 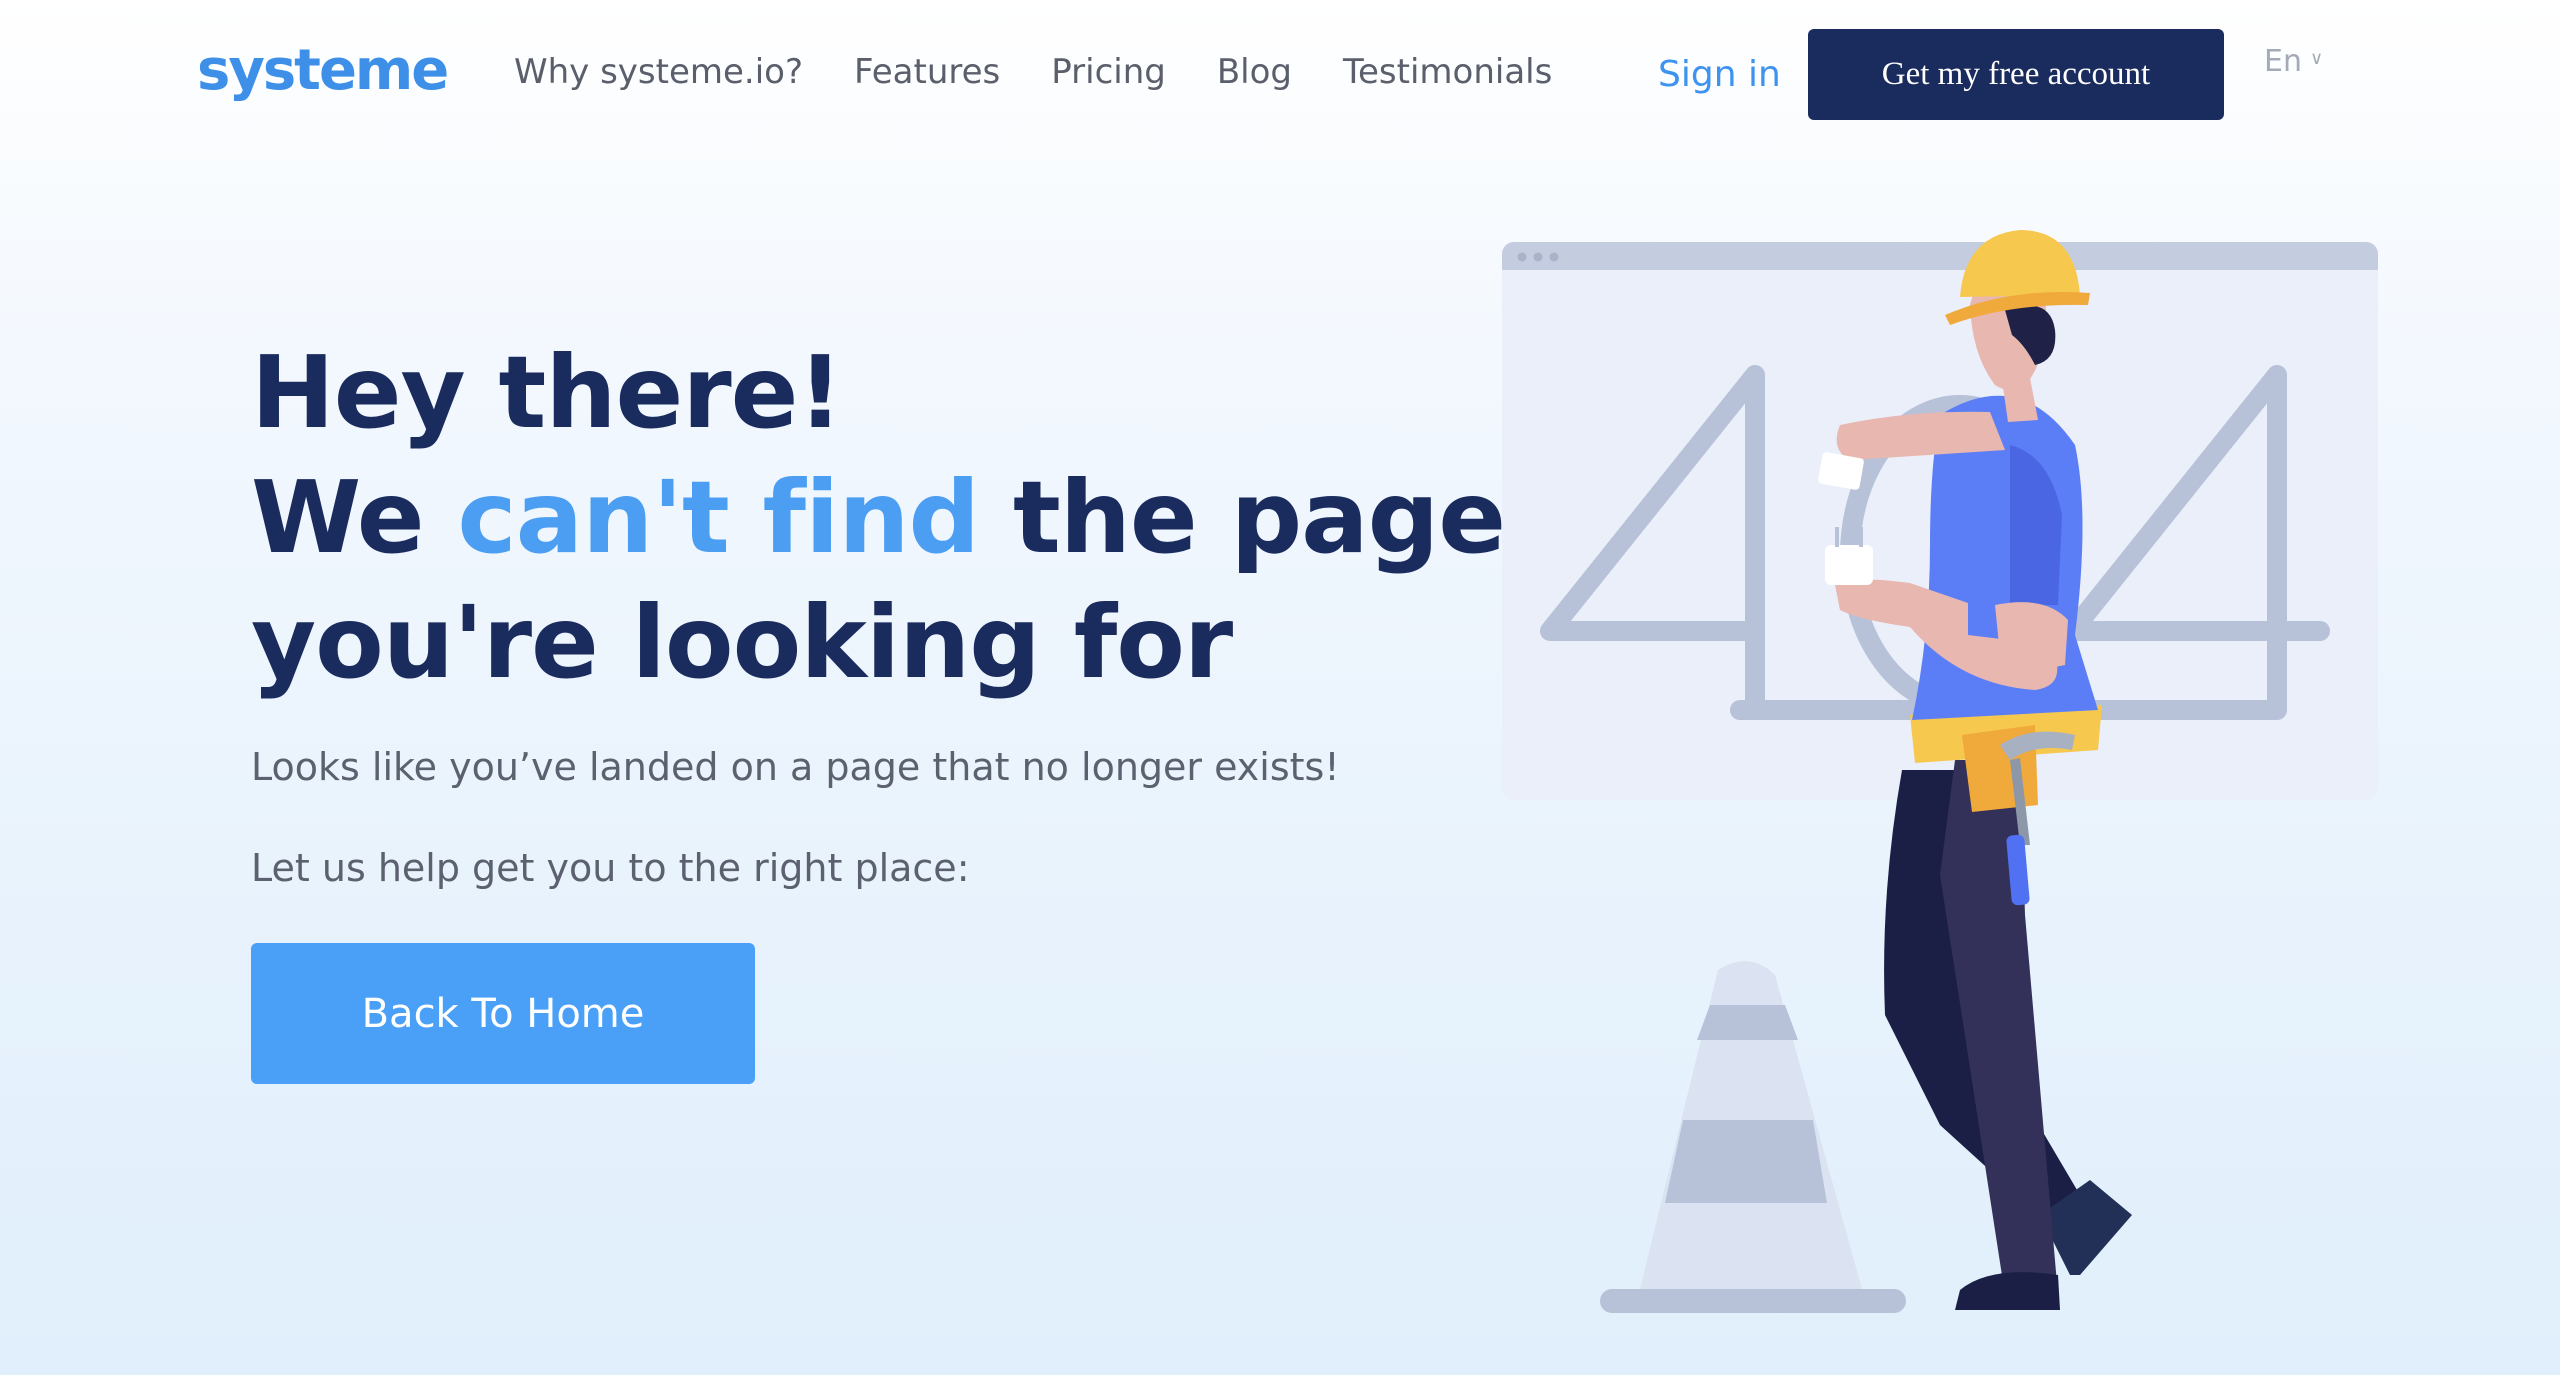 I want to click on title-line-2-pre: We, so click(x=354, y=517).